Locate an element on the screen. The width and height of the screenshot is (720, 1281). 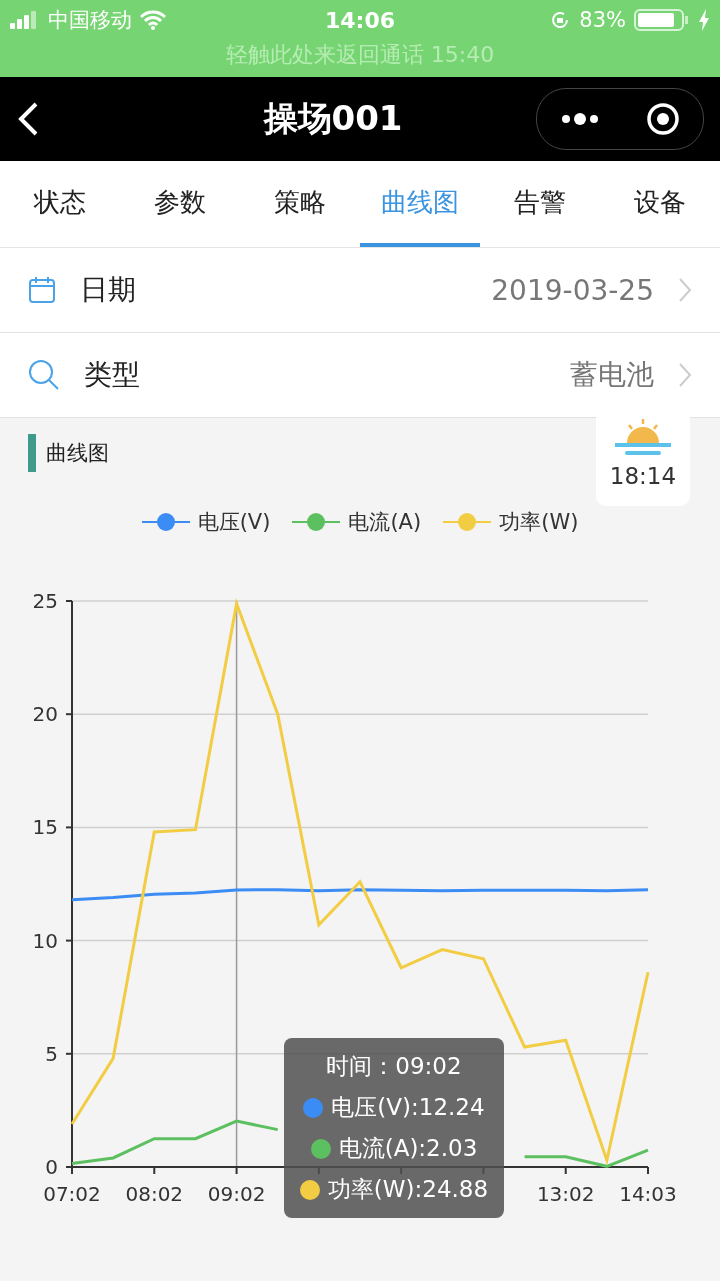
tooltip-value: 功率(W):24.88 is located at coordinates (408, 1189).